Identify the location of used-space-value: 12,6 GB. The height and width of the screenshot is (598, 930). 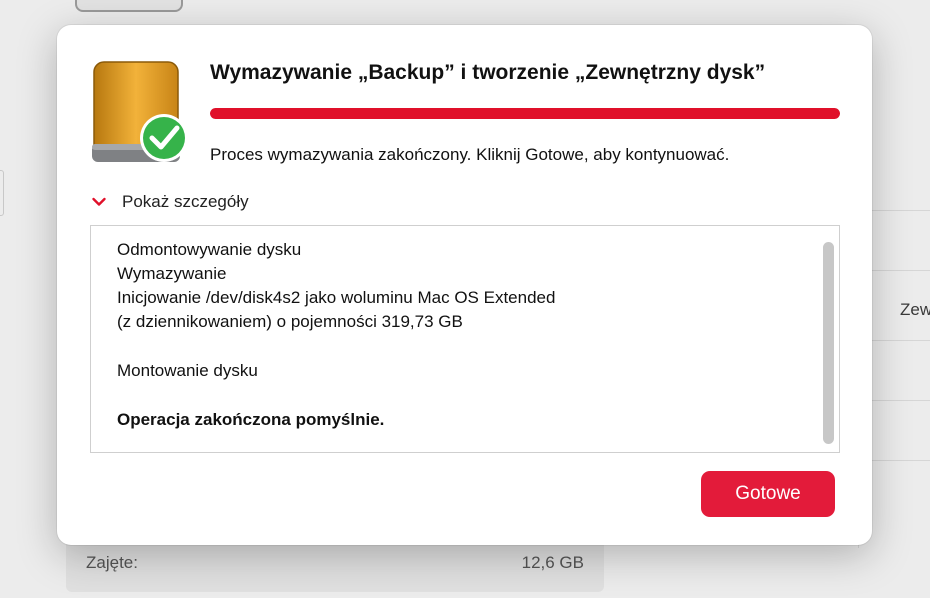
(552, 562).